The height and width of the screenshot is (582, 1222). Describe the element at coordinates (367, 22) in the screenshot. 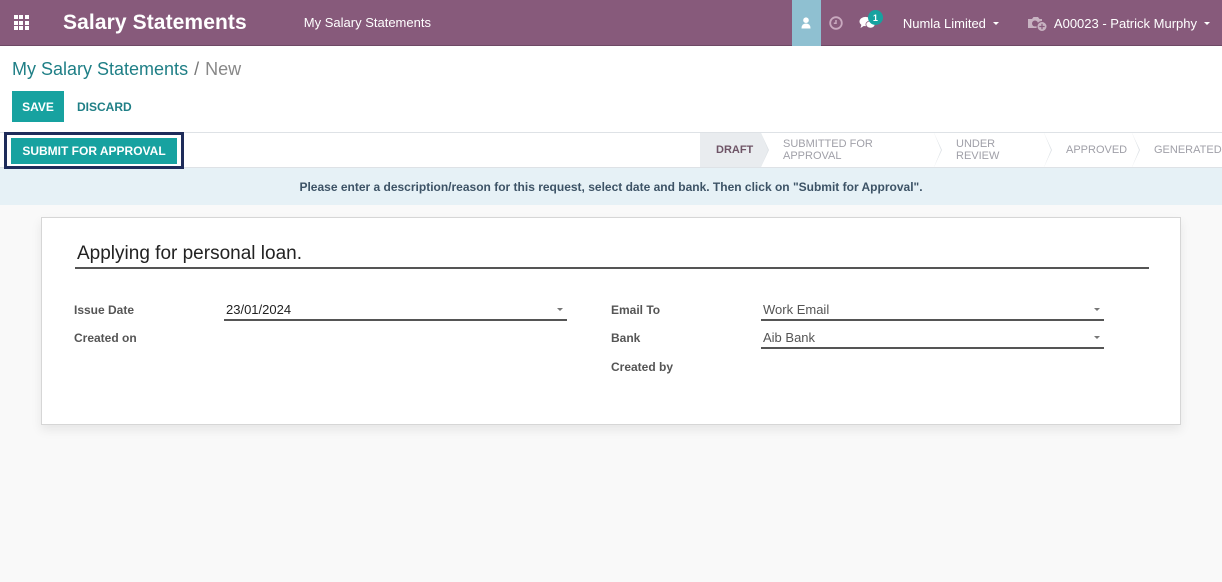

I see `menu-my-salary-statements: My Salary Statements` at that location.